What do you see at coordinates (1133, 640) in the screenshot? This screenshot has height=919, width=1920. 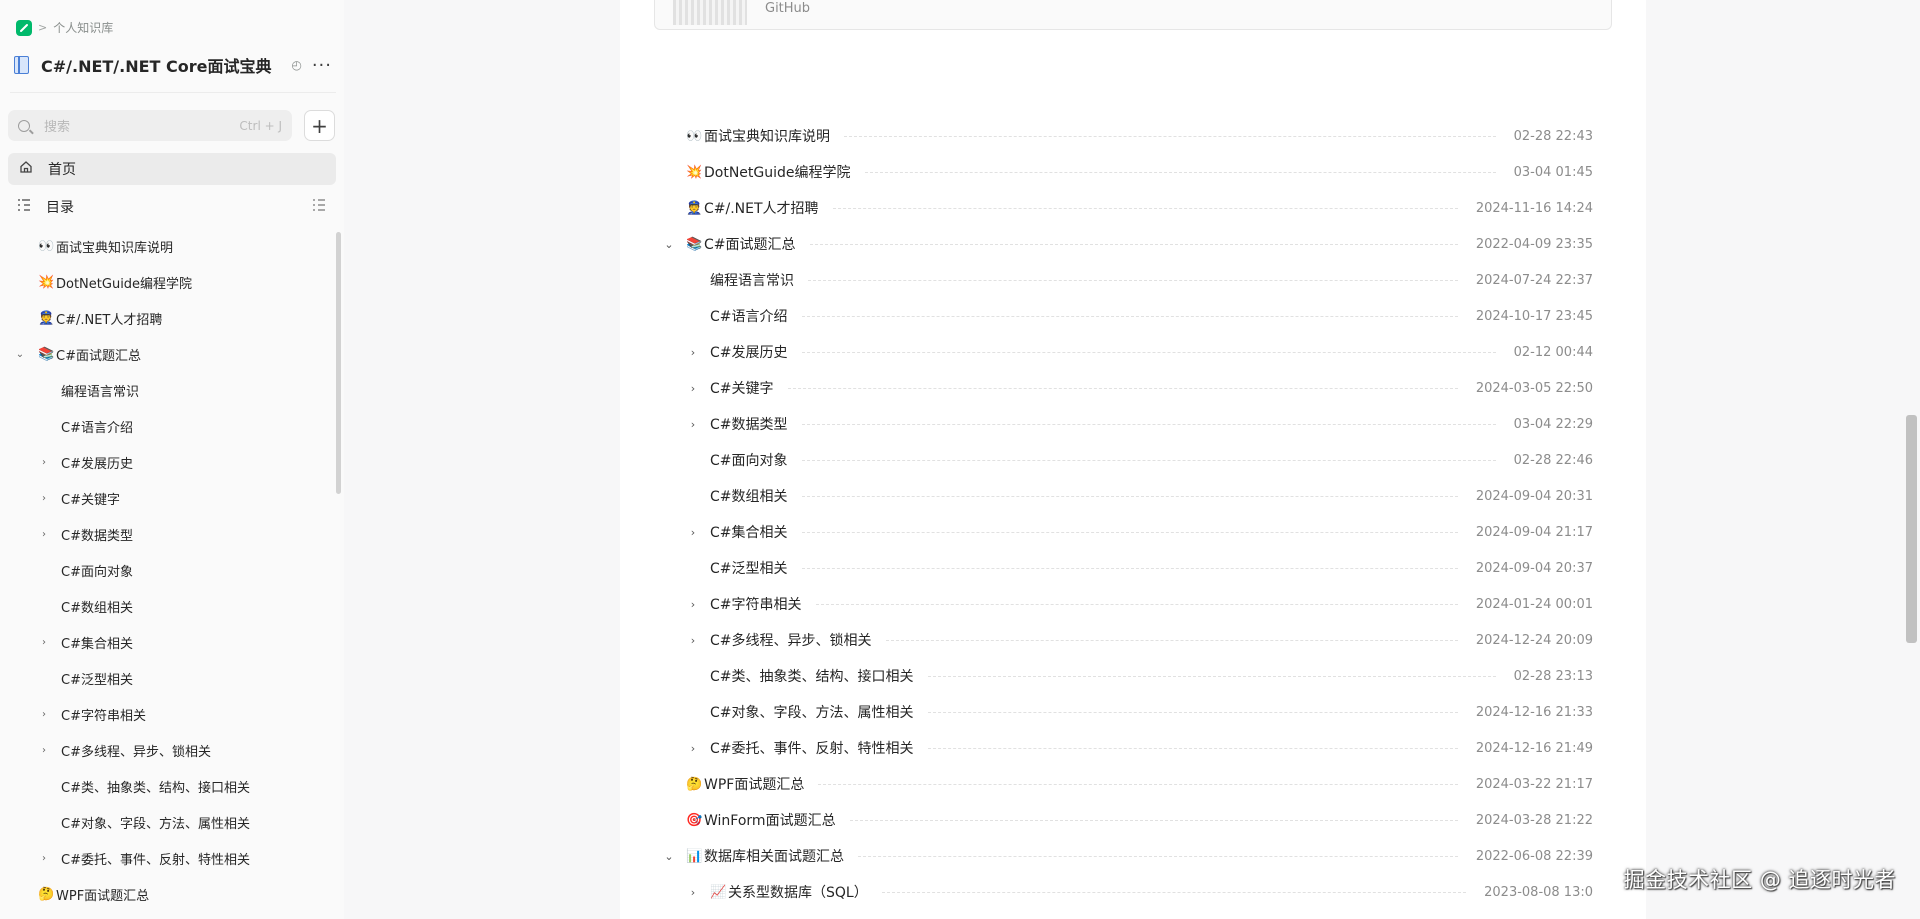 I see `doc-row: › C#多线程、异步、锁相关 2024-12-24 20:09` at bounding box center [1133, 640].